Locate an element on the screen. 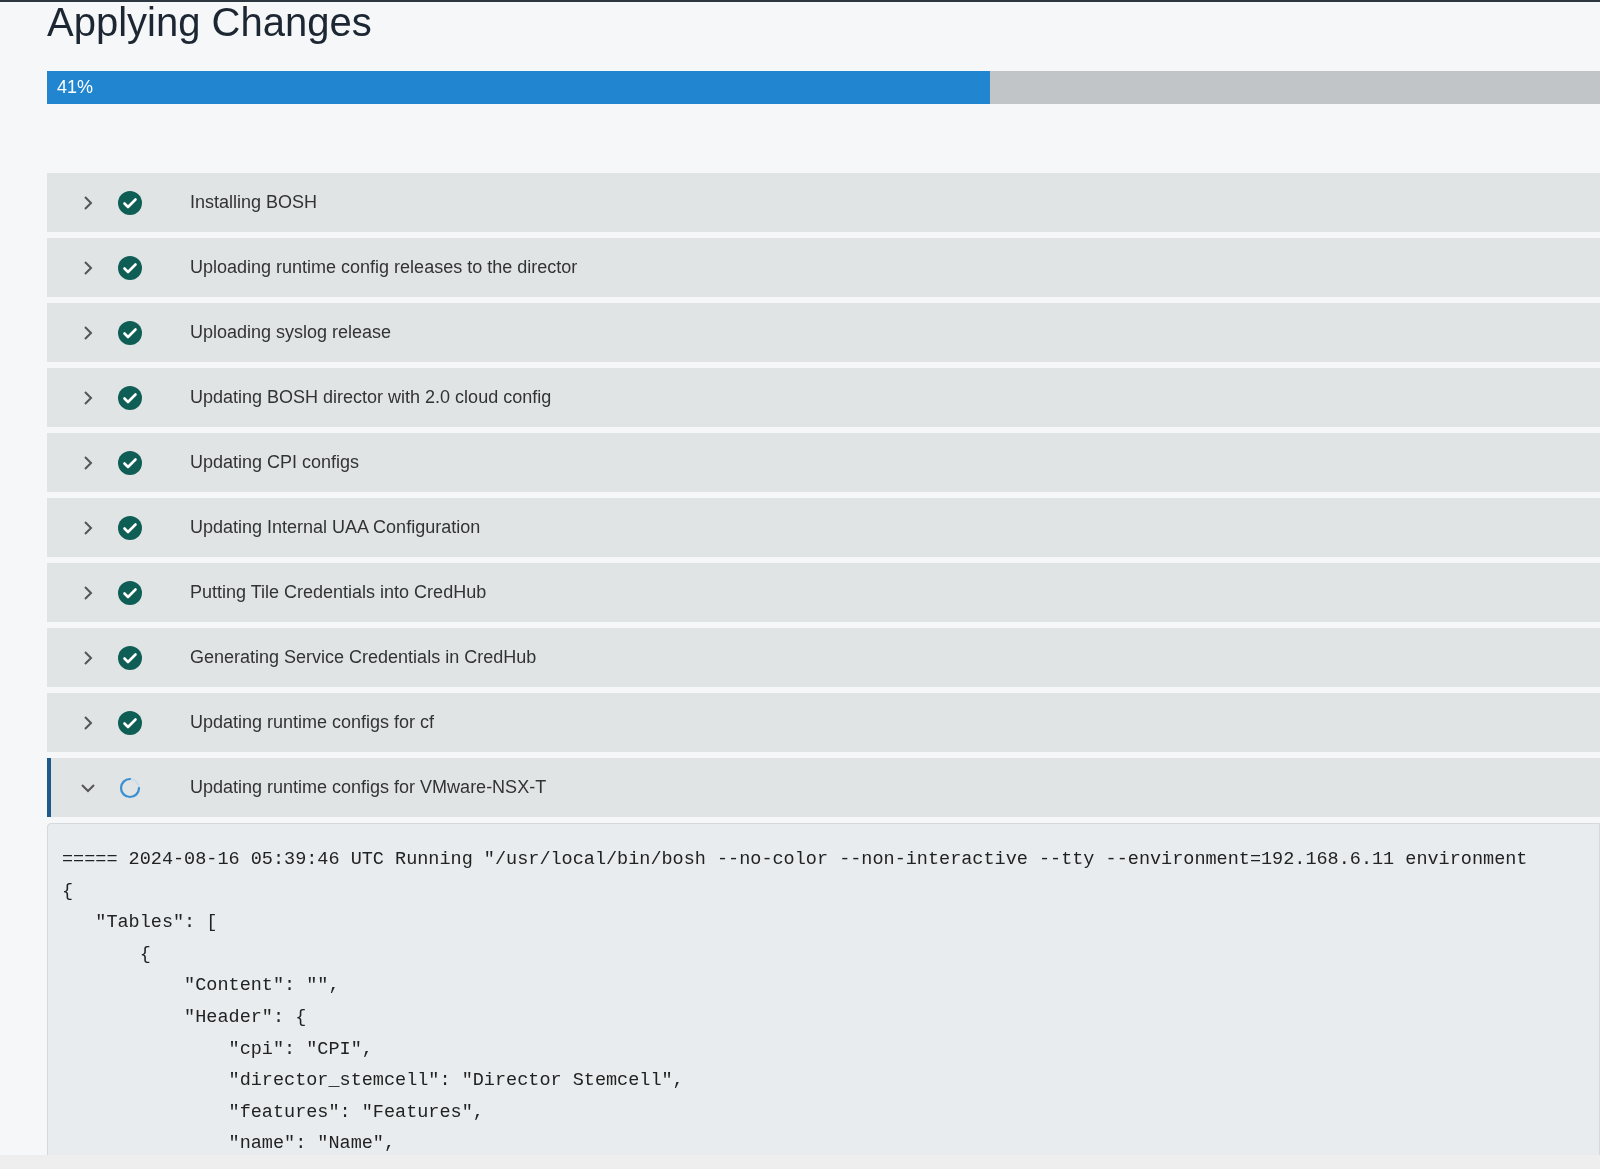 This screenshot has height=1169, width=1600. log-line: "Header": { is located at coordinates (245, 1017).